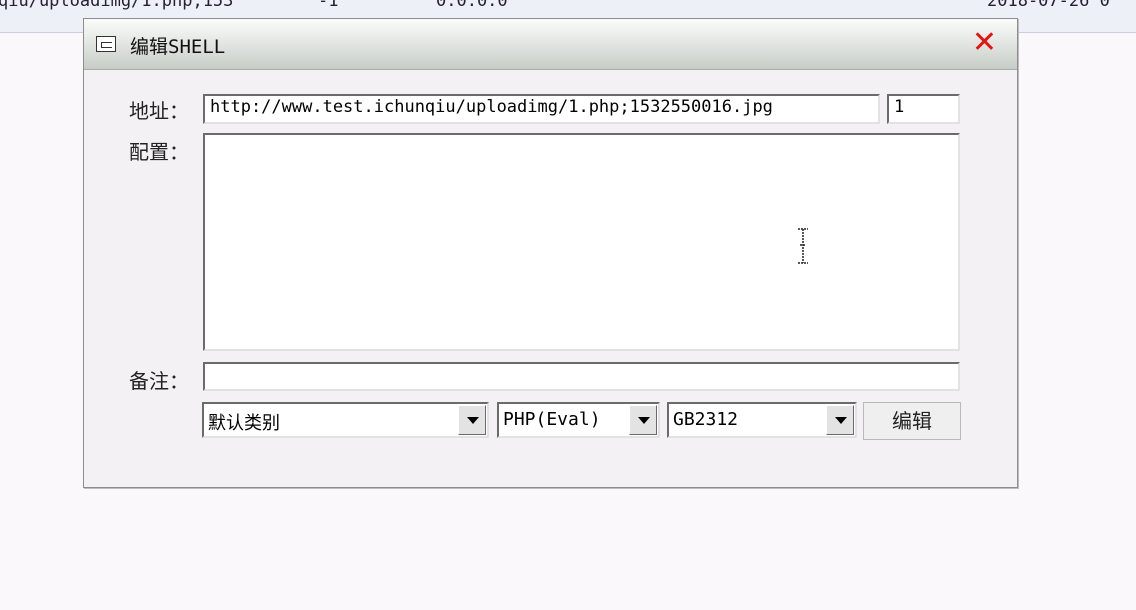  I want to click on encoding-select: GB2312, so click(762, 420).